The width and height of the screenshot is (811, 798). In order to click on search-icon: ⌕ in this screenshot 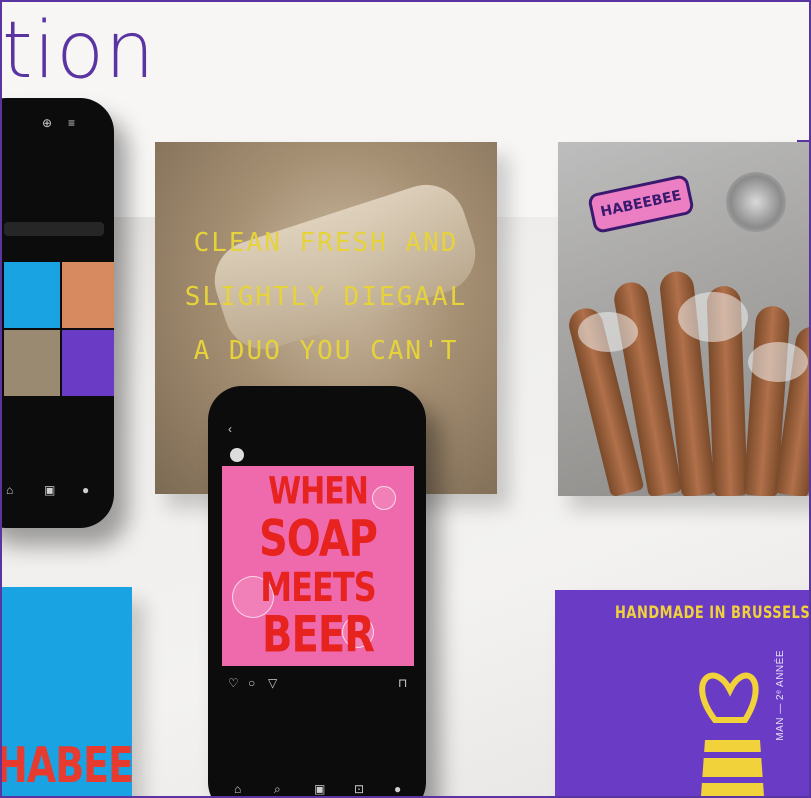, I will do `click(277, 789)`.